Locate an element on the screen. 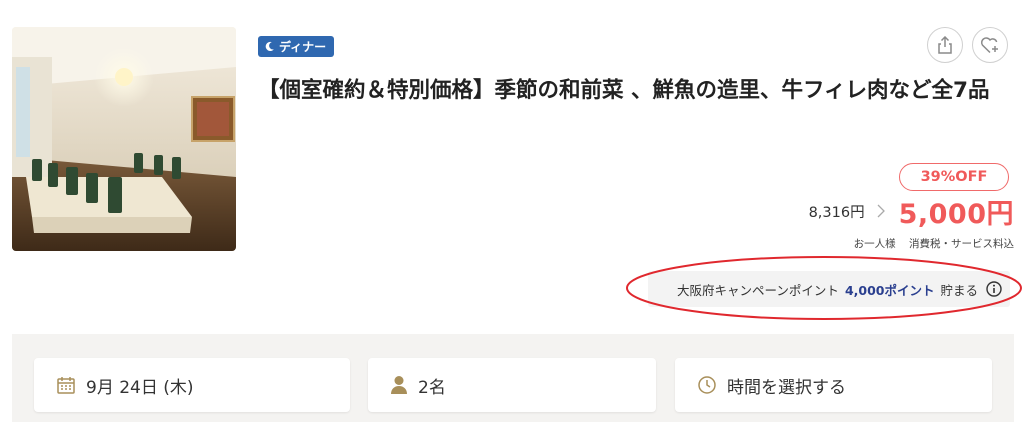 This screenshot has height=422, width=1024. sale-price: 5,000円 is located at coordinates (956, 214).